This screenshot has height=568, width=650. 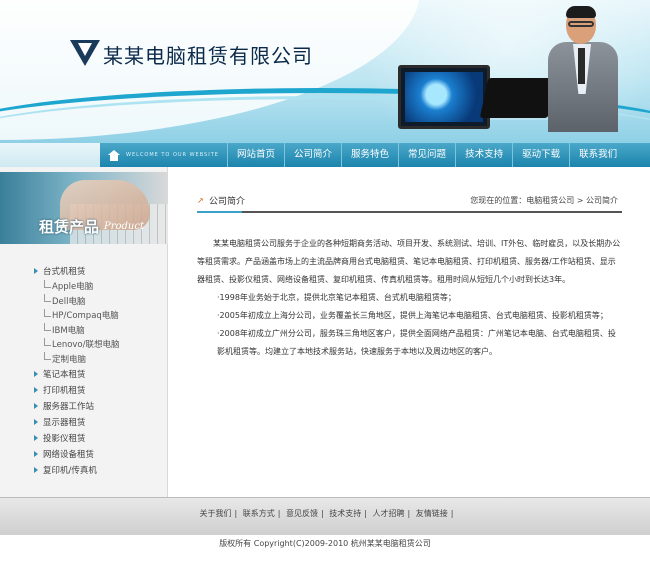 What do you see at coordinates (99, 374) in the screenshot?
I see `category-laptop: 笔记本租赁` at bounding box center [99, 374].